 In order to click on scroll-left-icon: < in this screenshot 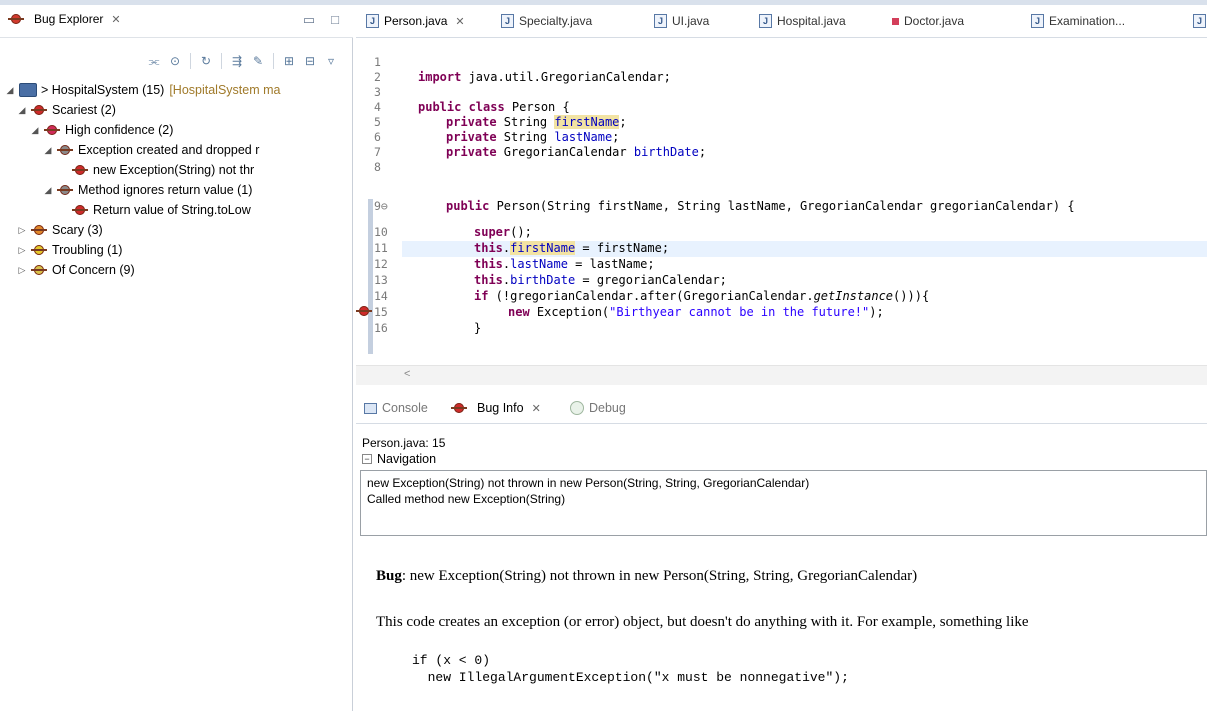, I will do `click(407, 374)`.